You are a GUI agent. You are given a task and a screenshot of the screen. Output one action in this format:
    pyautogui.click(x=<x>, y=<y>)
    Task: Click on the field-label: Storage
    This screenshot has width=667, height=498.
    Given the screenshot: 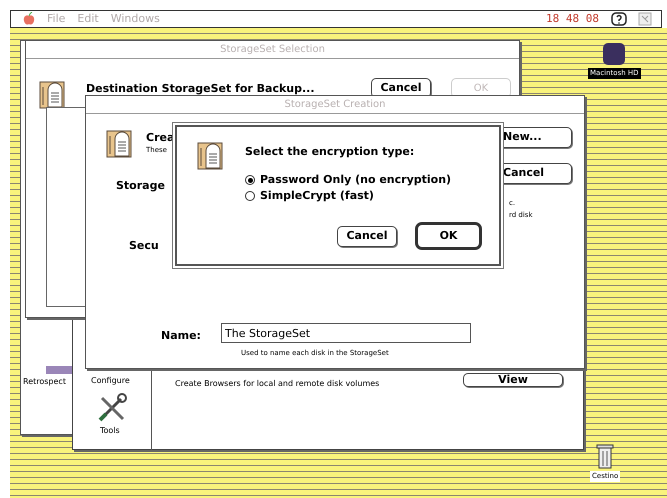 What is the action you would take?
    pyautogui.click(x=140, y=186)
    